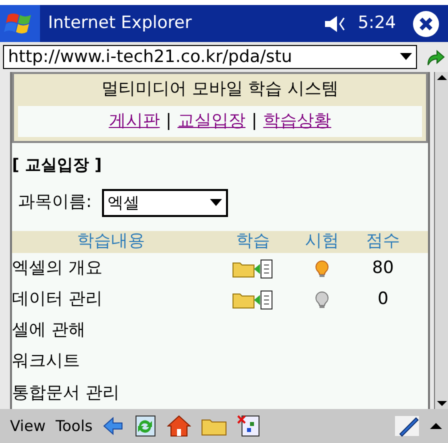 The width and height of the screenshot is (448, 443). What do you see at coordinates (383, 300) in the screenshot?
I see `score: 0` at bounding box center [383, 300].